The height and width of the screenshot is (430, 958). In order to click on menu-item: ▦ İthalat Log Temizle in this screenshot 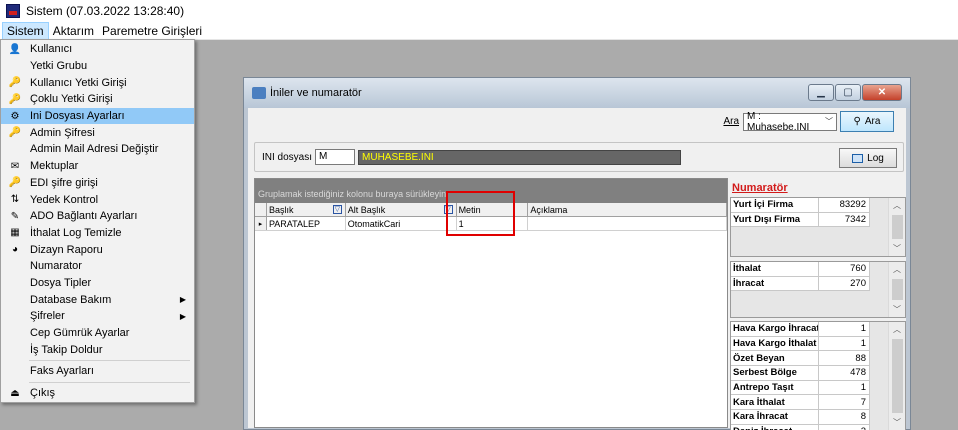, I will do `click(97, 233)`.